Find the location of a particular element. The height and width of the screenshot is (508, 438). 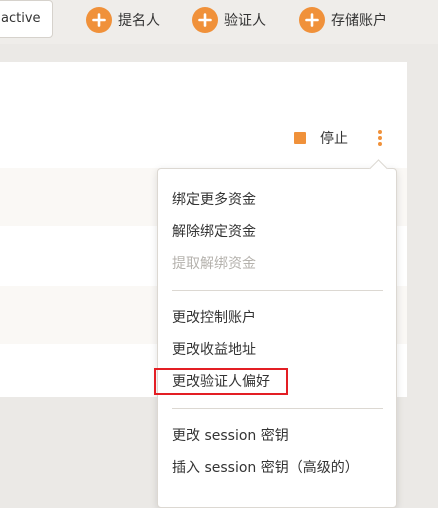

stop-button: 停止 is located at coordinates (321, 138).